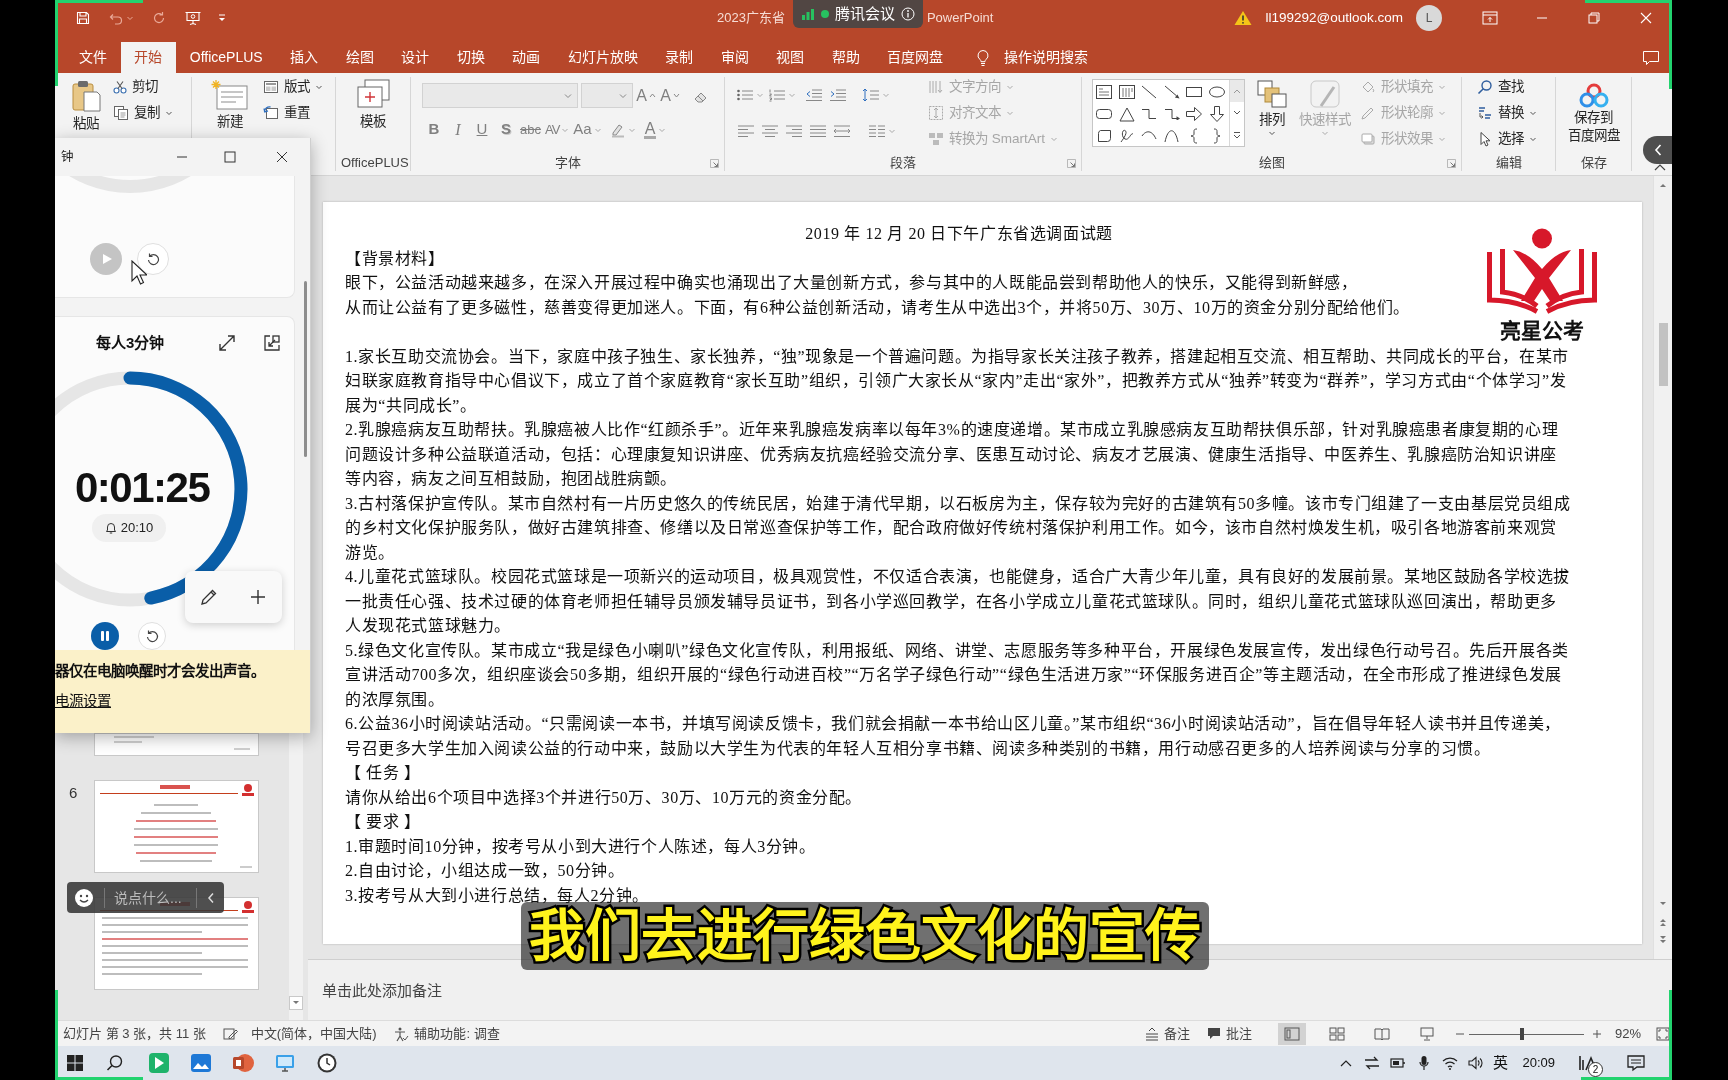 The width and height of the screenshot is (1728, 1080). Describe the element at coordinates (293, 113) in the screenshot. I see `reset-button: 重置` at that location.